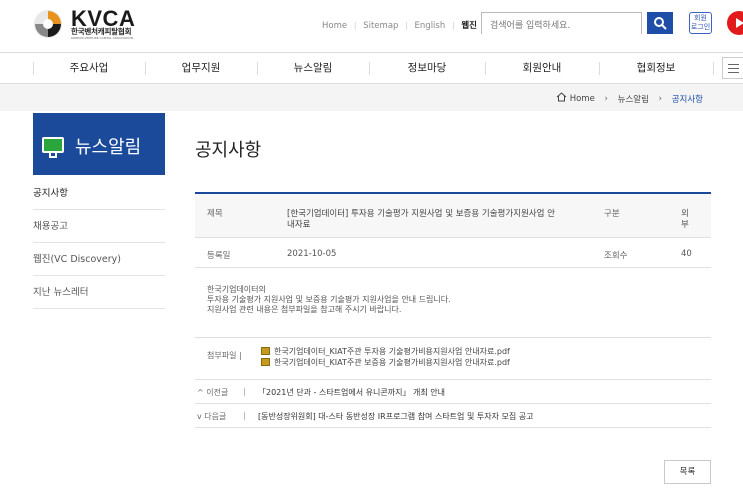  Describe the element at coordinates (213, 392) in the screenshot. I see `prev-post-label: ^ 이전글` at that location.